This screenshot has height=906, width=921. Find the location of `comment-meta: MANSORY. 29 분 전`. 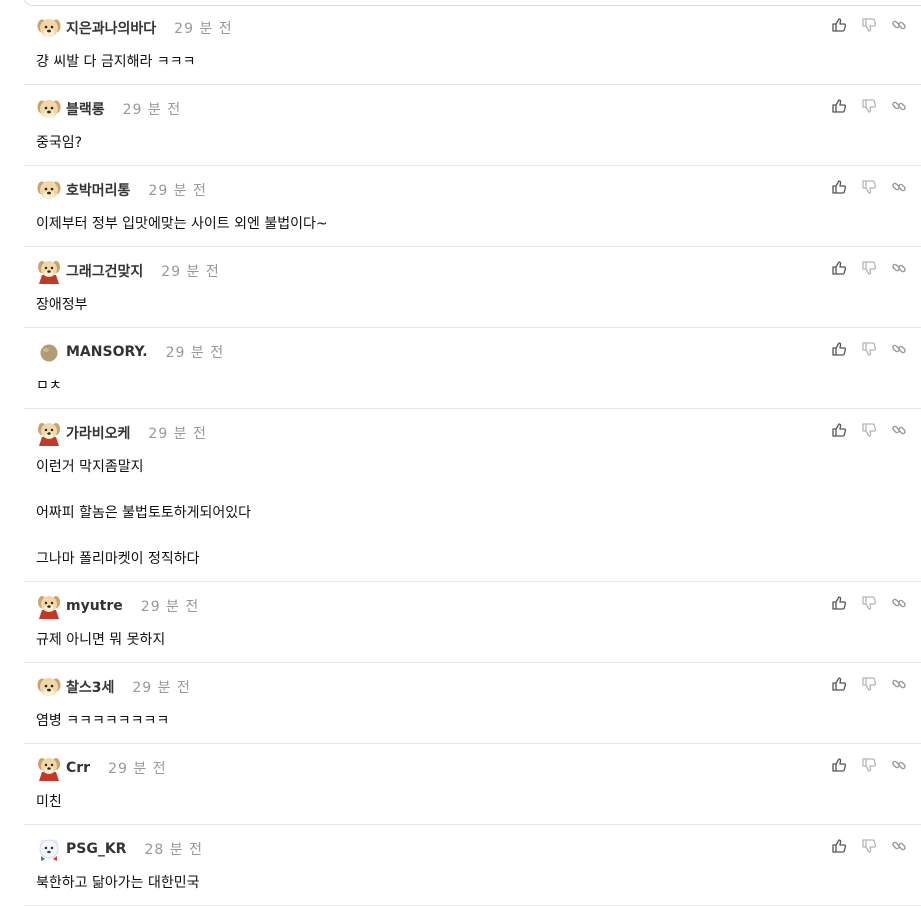

comment-meta: MANSORY. 29 분 전 is located at coordinates (418, 352).